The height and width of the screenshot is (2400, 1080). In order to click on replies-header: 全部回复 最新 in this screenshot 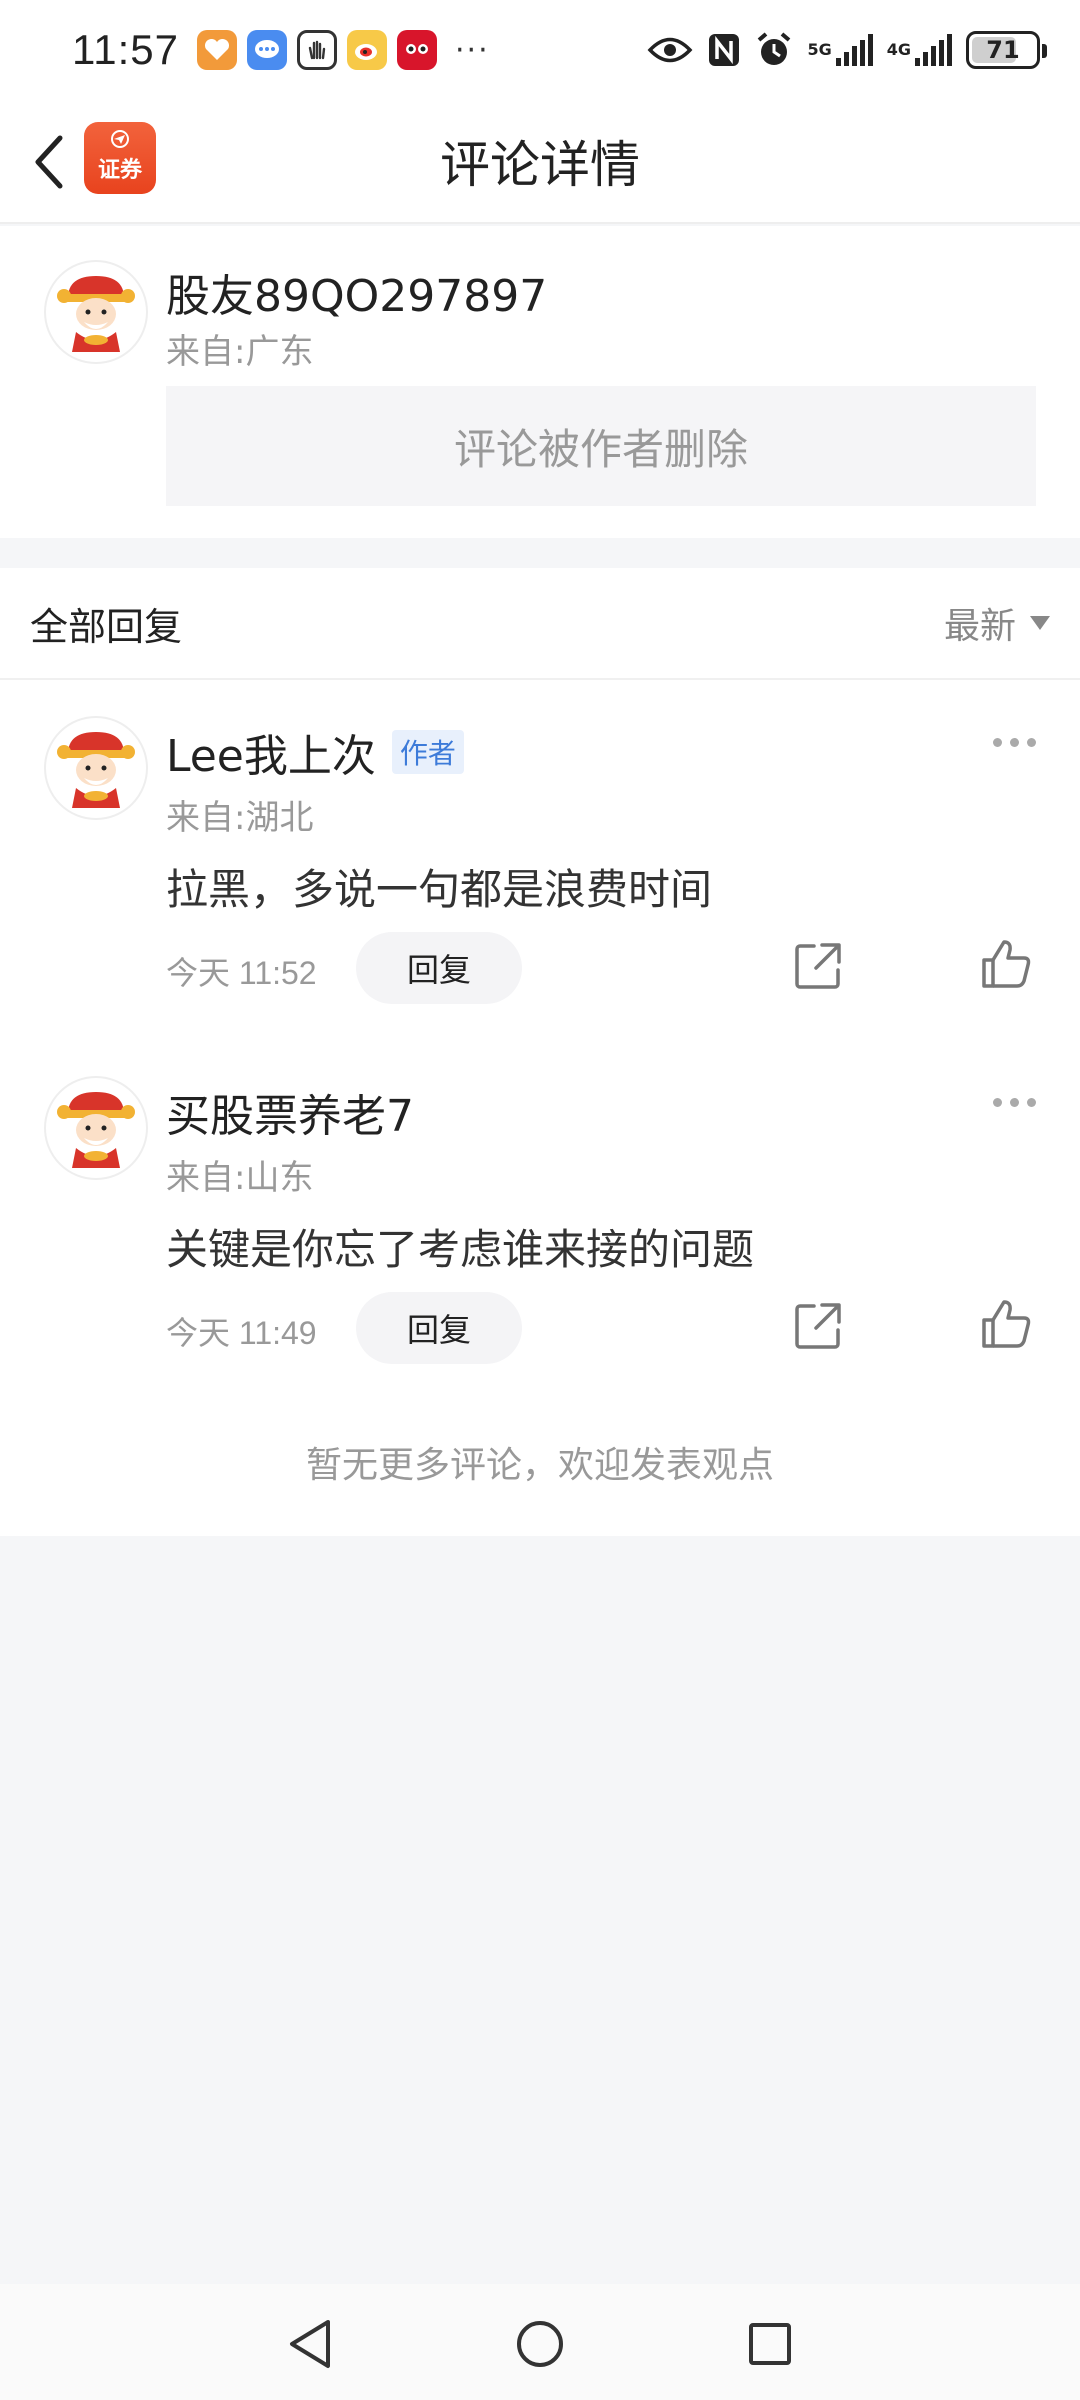, I will do `click(540, 624)`.